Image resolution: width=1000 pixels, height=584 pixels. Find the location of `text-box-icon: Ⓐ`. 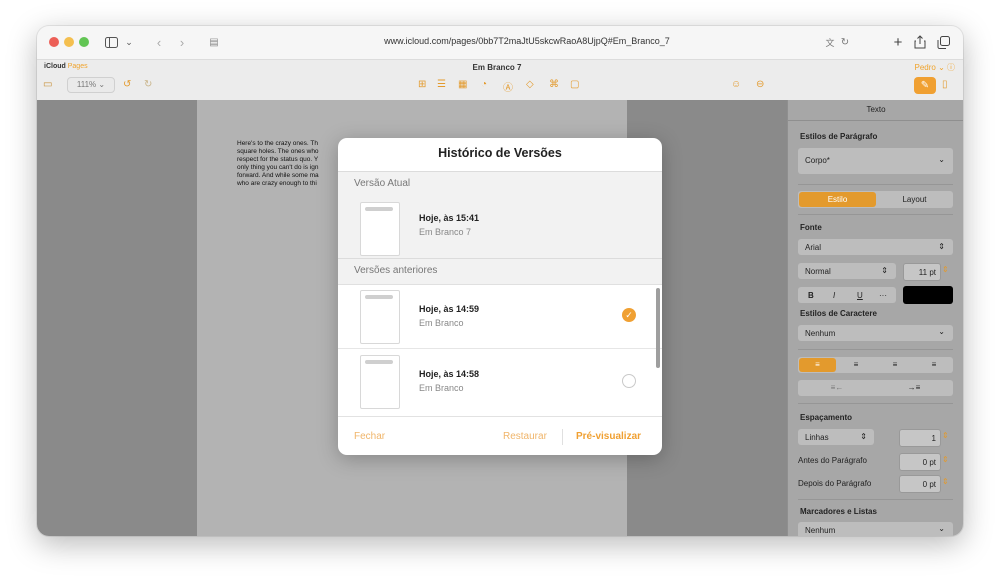

text-box-icon: Ⓐ is located at coordinates (508, 86).